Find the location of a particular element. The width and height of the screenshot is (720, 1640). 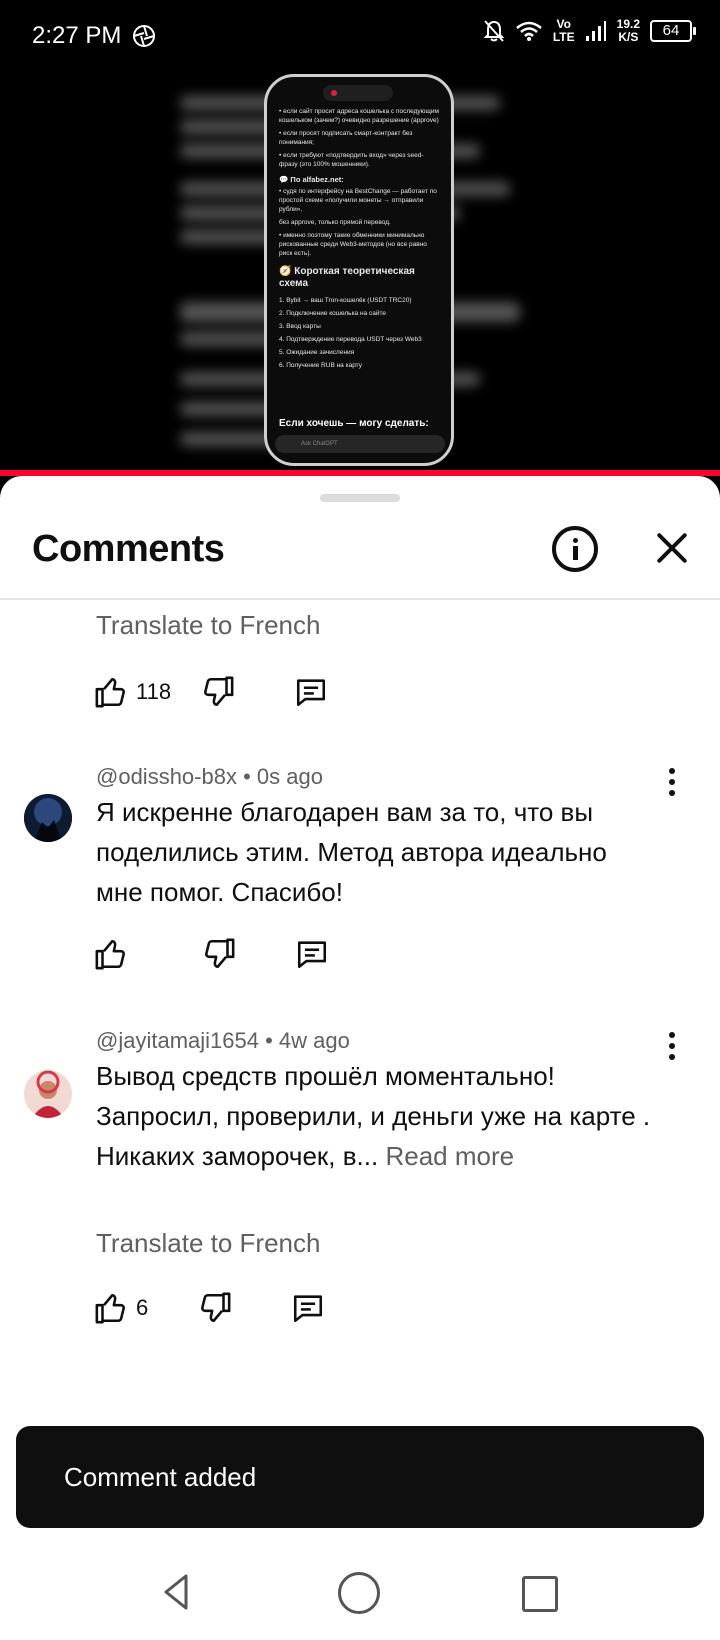

like-count: 6 is located at coordinates (142, 1307).